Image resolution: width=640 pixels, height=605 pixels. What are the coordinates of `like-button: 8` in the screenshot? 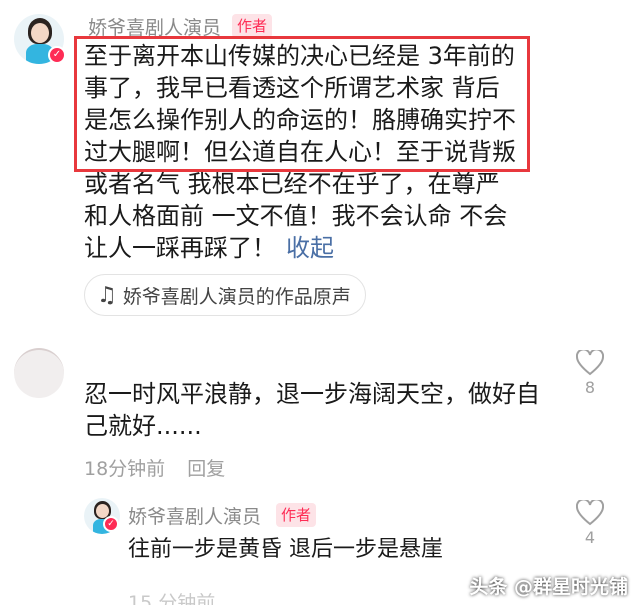 It's located at (590, 373).